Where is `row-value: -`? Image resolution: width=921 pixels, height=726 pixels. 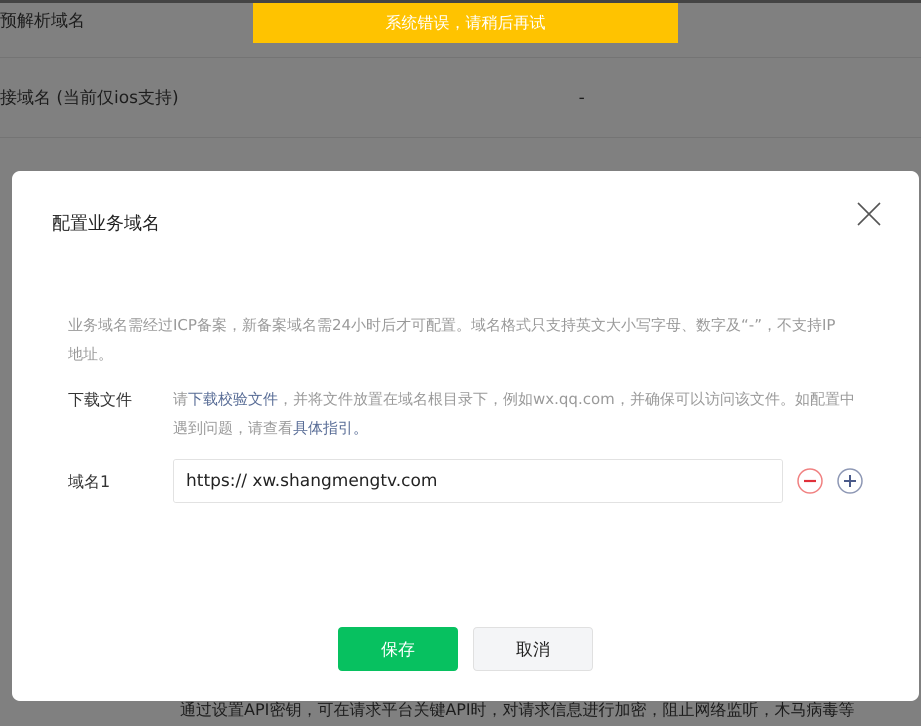 row-value: - is located at coordinates (581, 98).